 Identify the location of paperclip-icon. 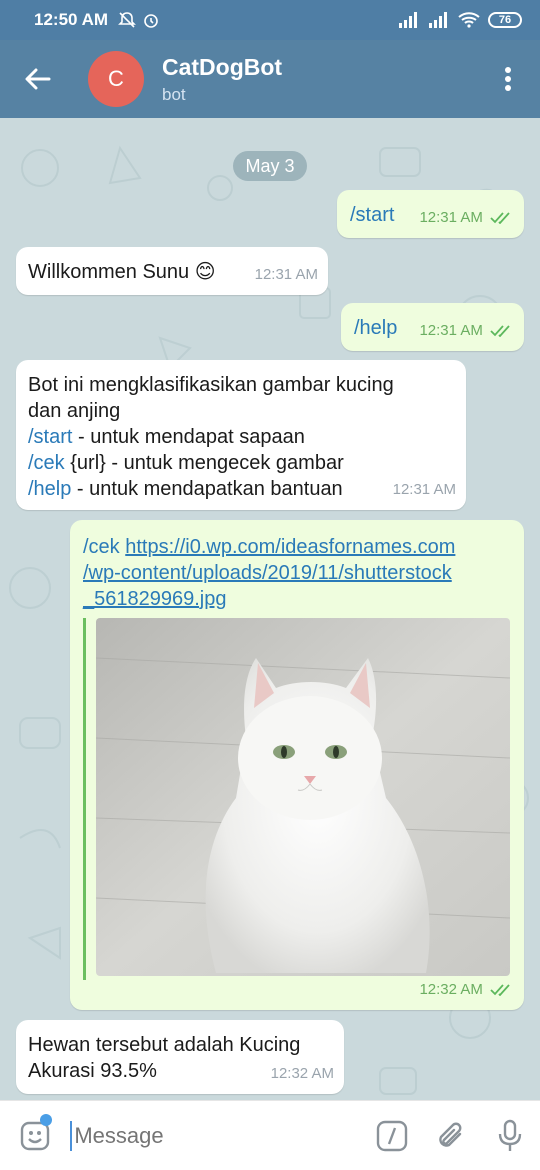
(450, 1134).